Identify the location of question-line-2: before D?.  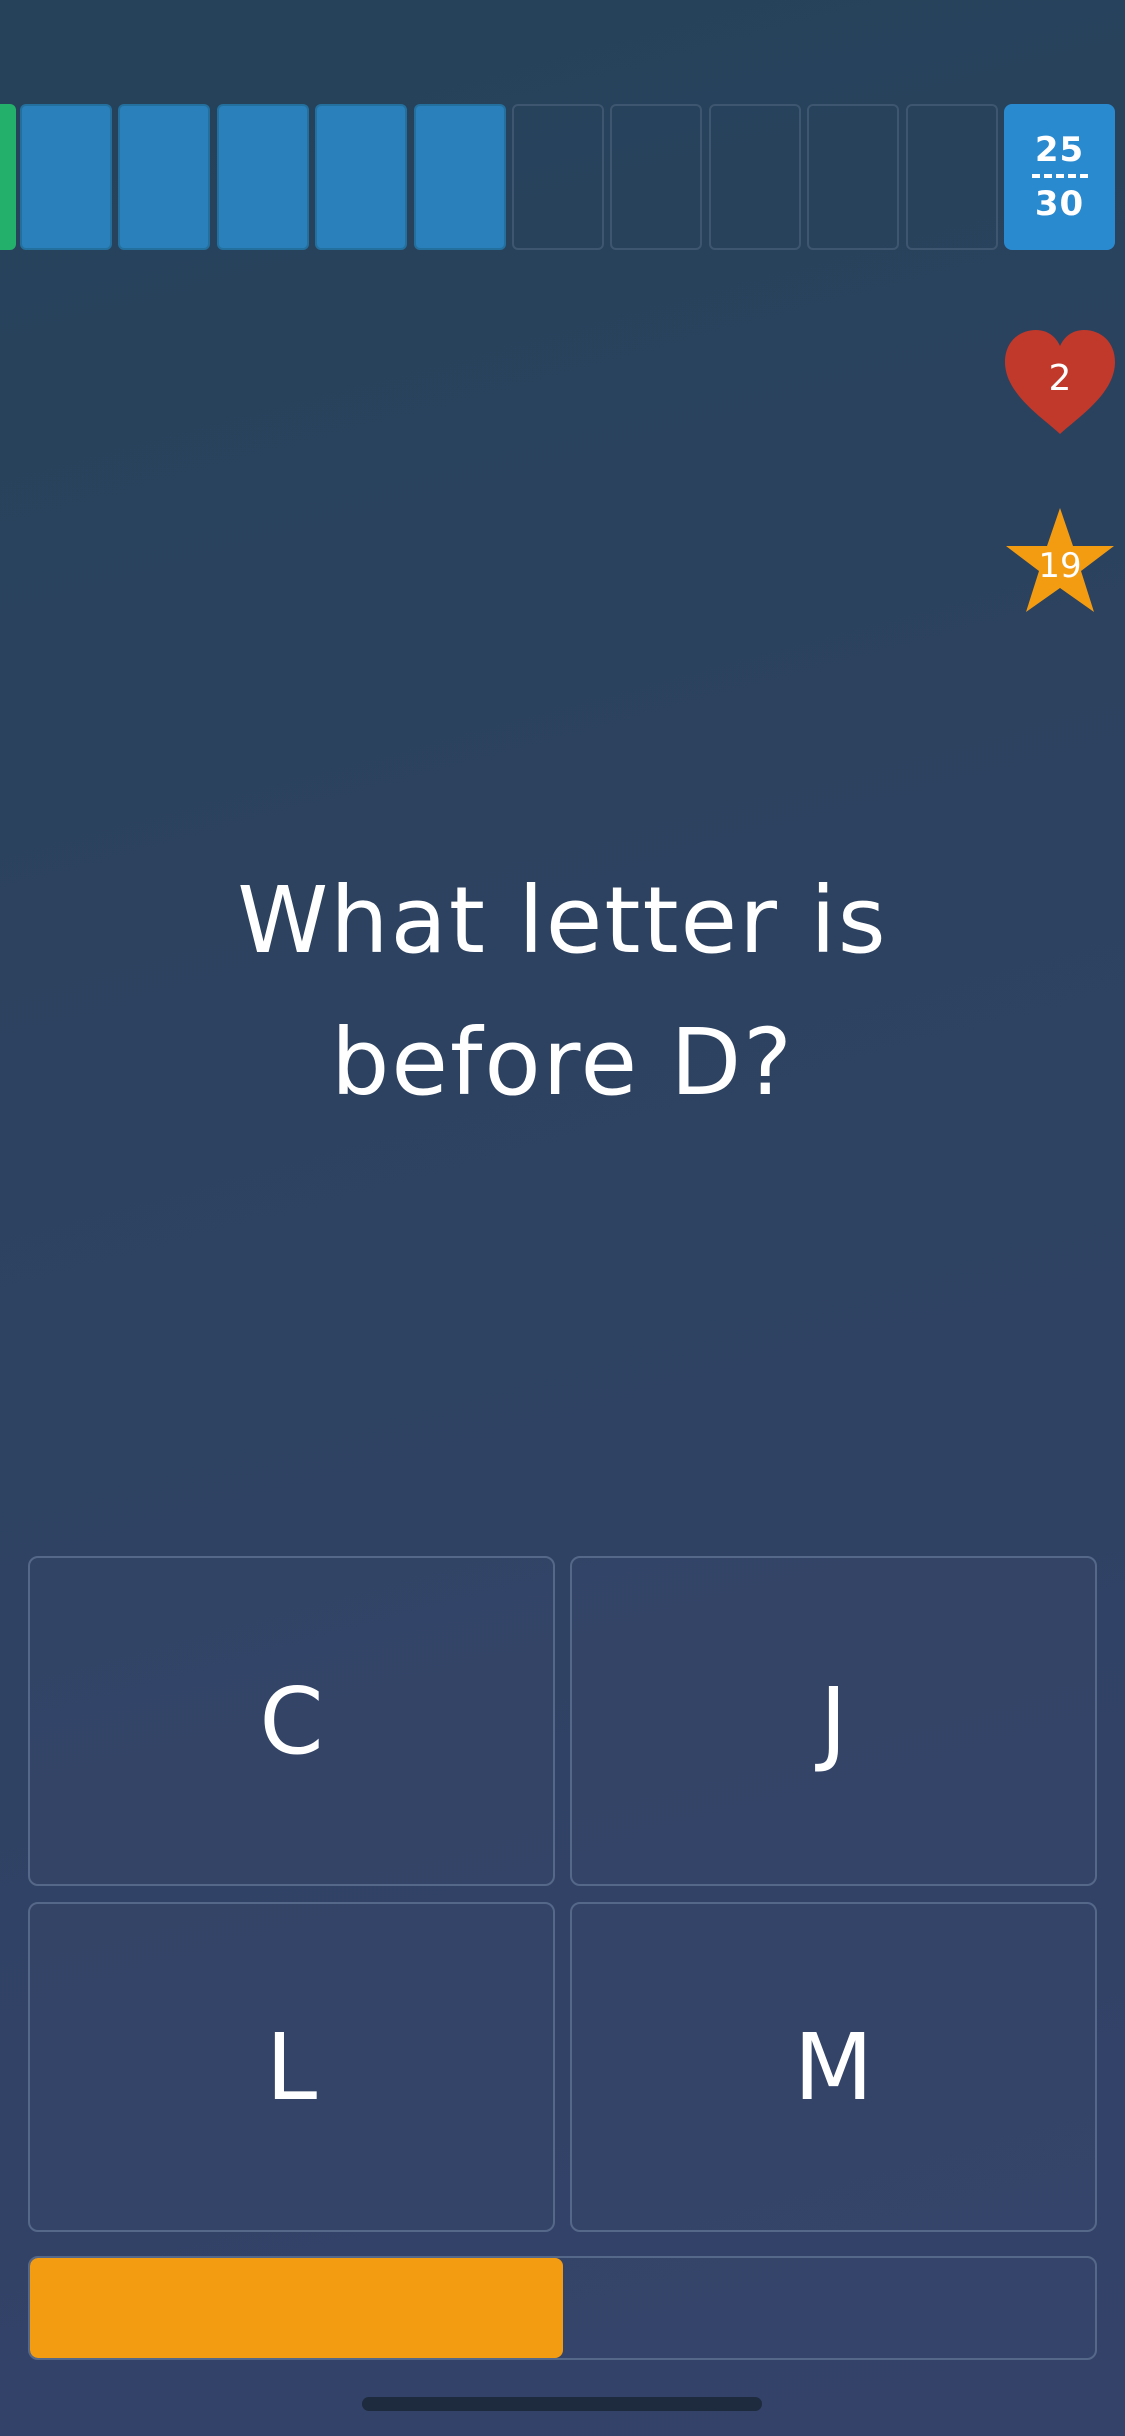
(562, 1062).